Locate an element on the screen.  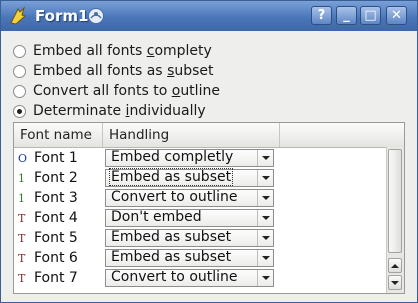
opentype-font-icon: O is located at coordinates (23, 158).